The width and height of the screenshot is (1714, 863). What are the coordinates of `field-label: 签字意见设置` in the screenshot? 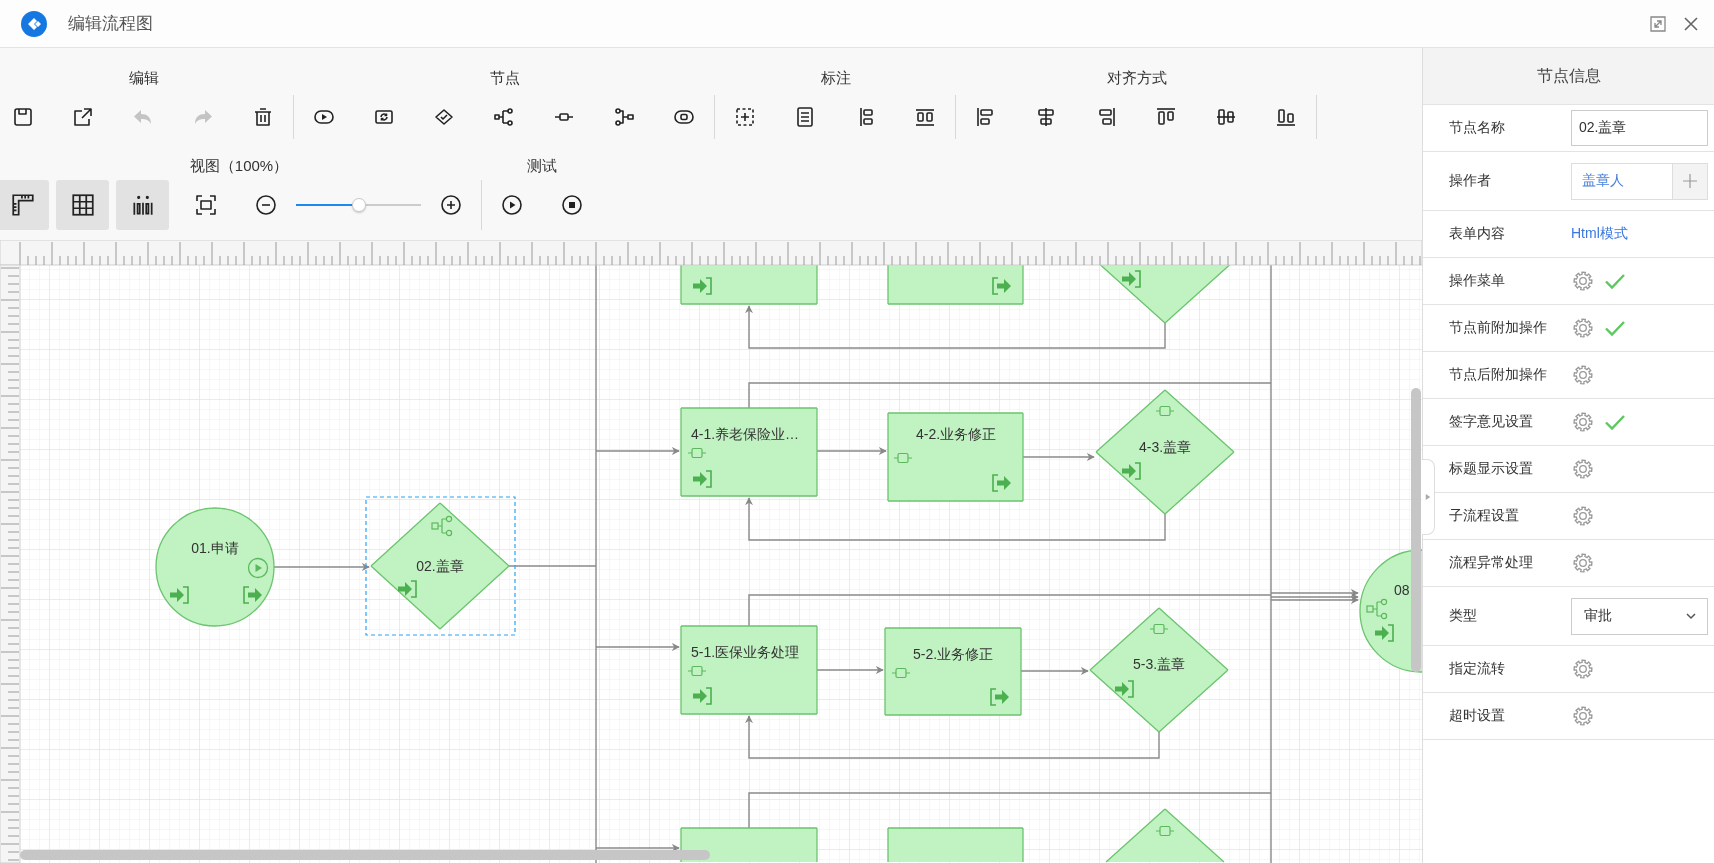 It's located at (1491, 422).